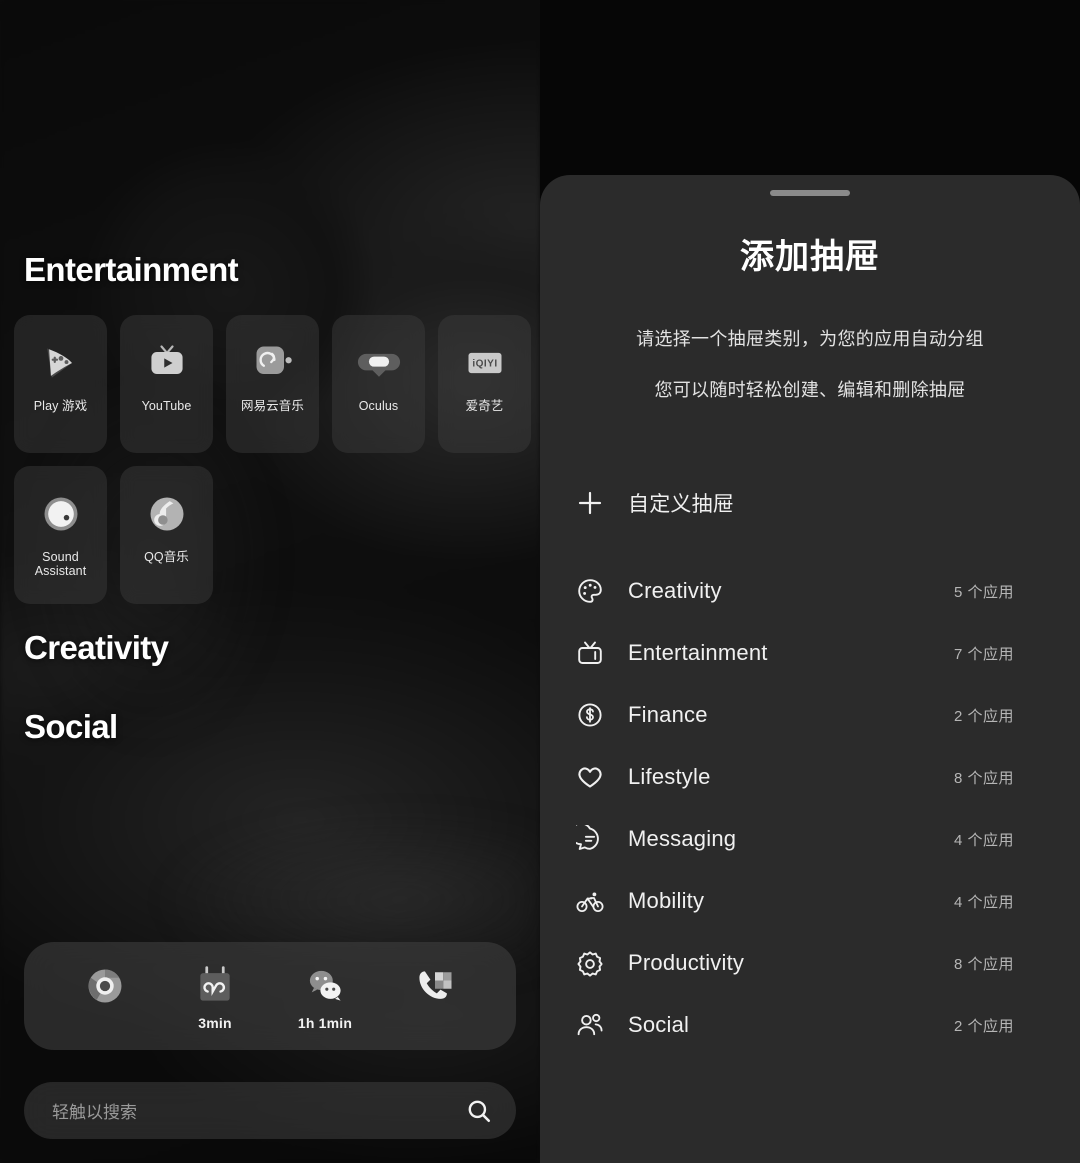 The image size is (1080, 1163). What do you see at coordinates (810, 193) in the screenshot?
I see `sheet-drag-handle` at bounding box center [810, 193].